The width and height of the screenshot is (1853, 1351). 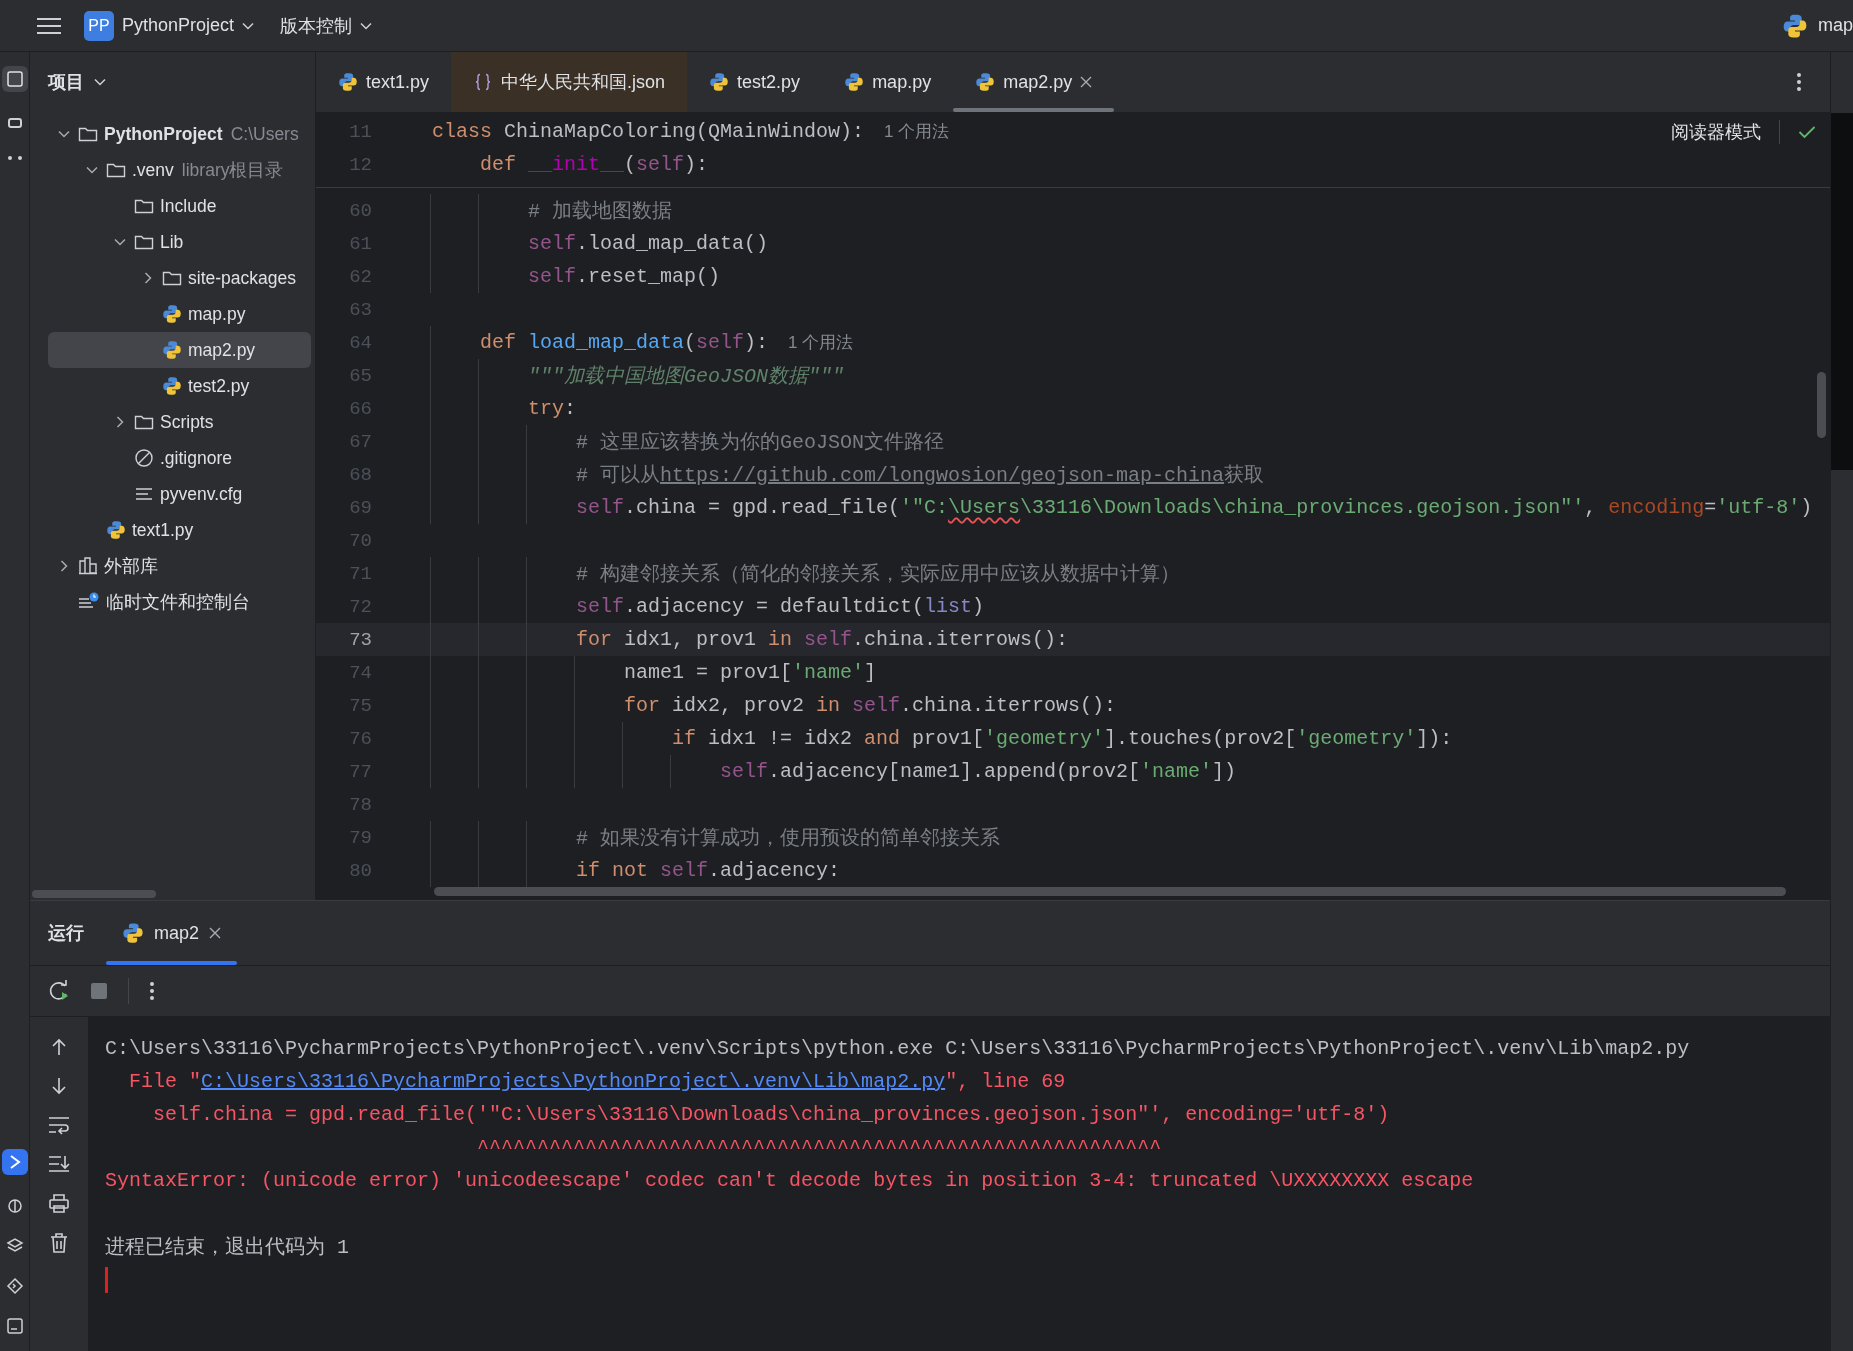 I want to click on line-number: 73, so click(x=360, y=639).